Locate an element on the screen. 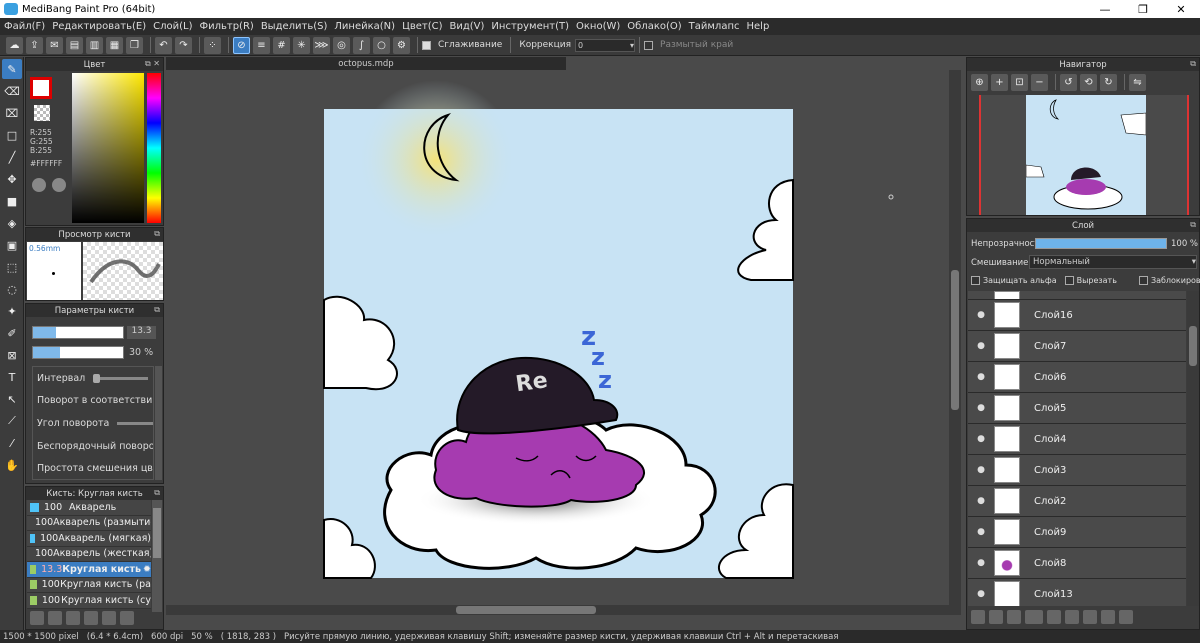  param-interval: Интервал is located at coordinates (93, 378).